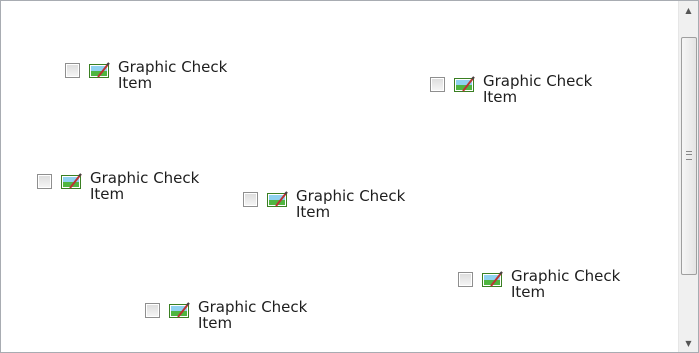 The width and height of the screenshot is (699, 353). I want to click on scroll-up-button: ▲, so click(688, 10).